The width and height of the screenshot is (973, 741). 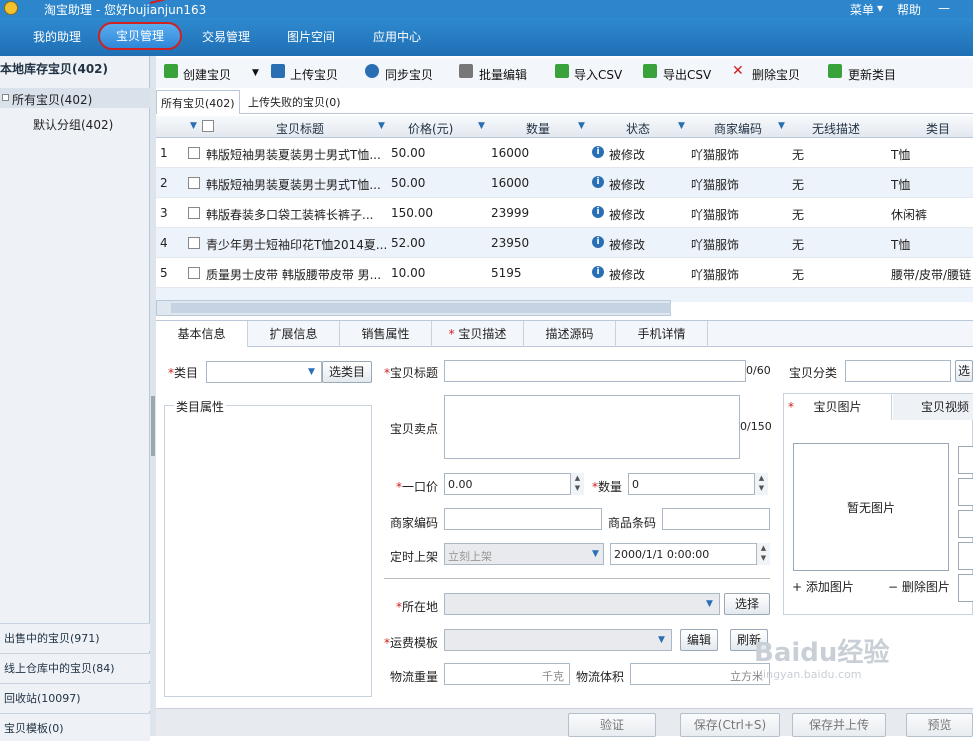 What do you see at coordinates (582, 604) in the screenshot?
I see `location-select` at bounding box center [582, 604].